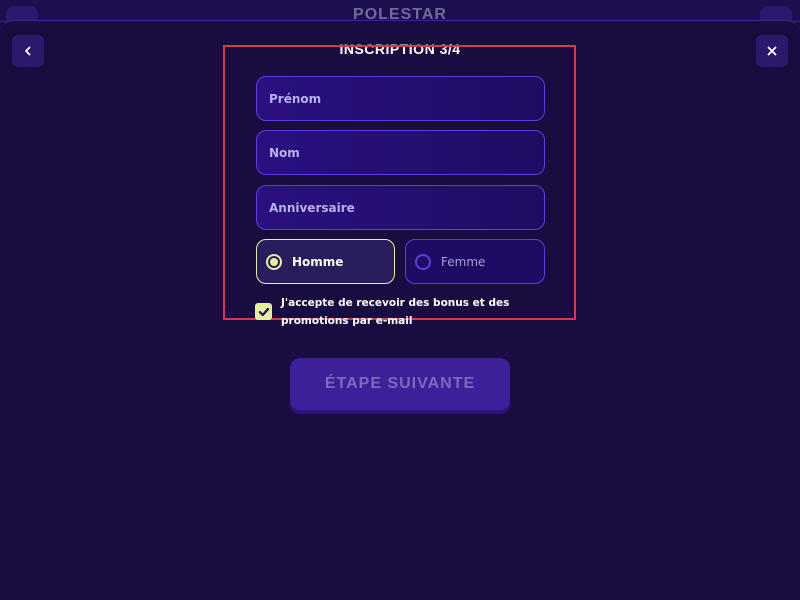 The height and width of the screenshot is (600, 800). What do you see at coordinates (274, 261) in the screenshot?
I see `radio-selected-icon` at bounding box center [274, 261].